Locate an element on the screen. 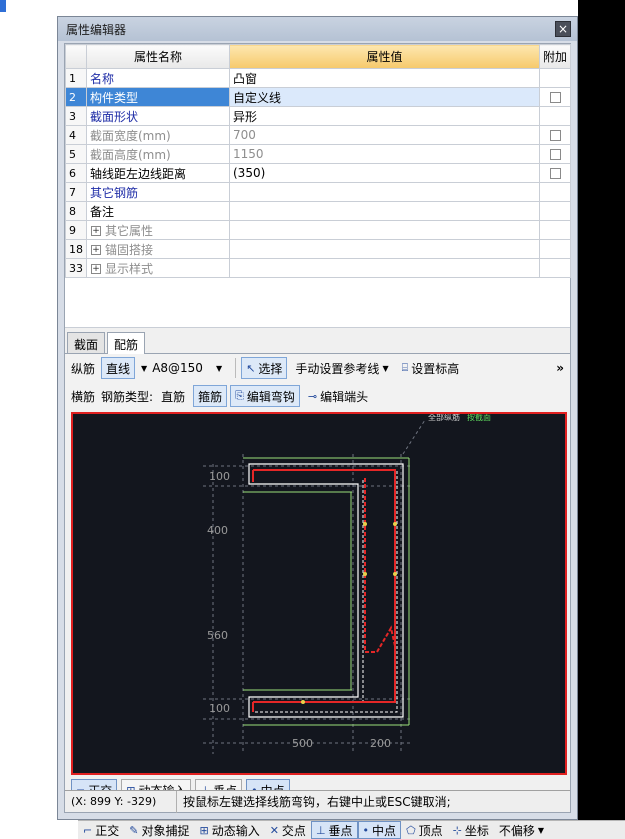 This screenshot has height=839, width=625. coord-button: ⊹ 坐标 is located at coordinates (471, 830).